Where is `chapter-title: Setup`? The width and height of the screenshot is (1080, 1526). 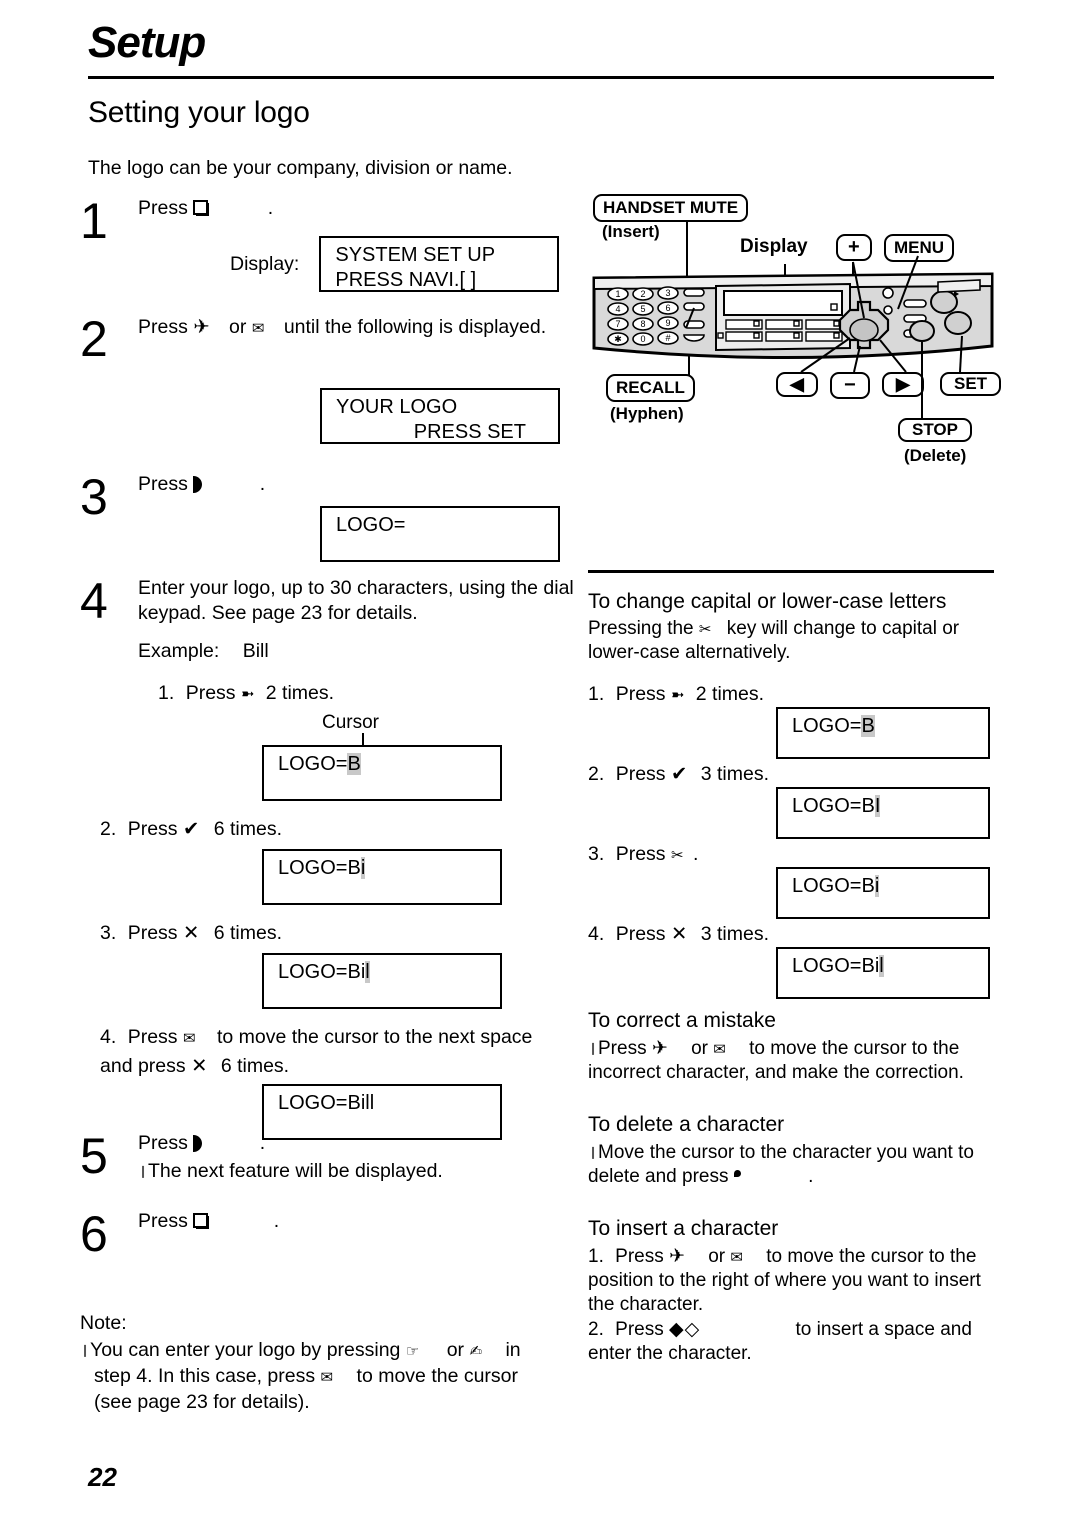 chapter-title: Setup is located at coordinates (147, 42).